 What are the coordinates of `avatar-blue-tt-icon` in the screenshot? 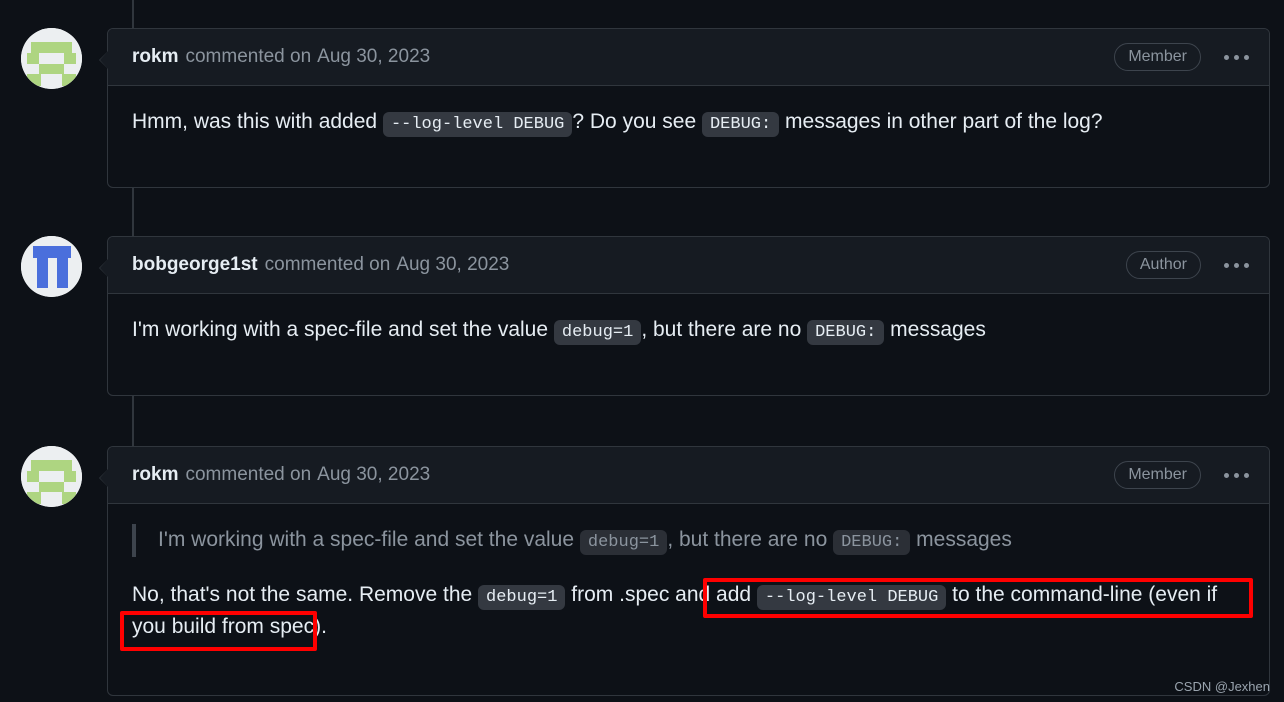 It's located at (51, 266).